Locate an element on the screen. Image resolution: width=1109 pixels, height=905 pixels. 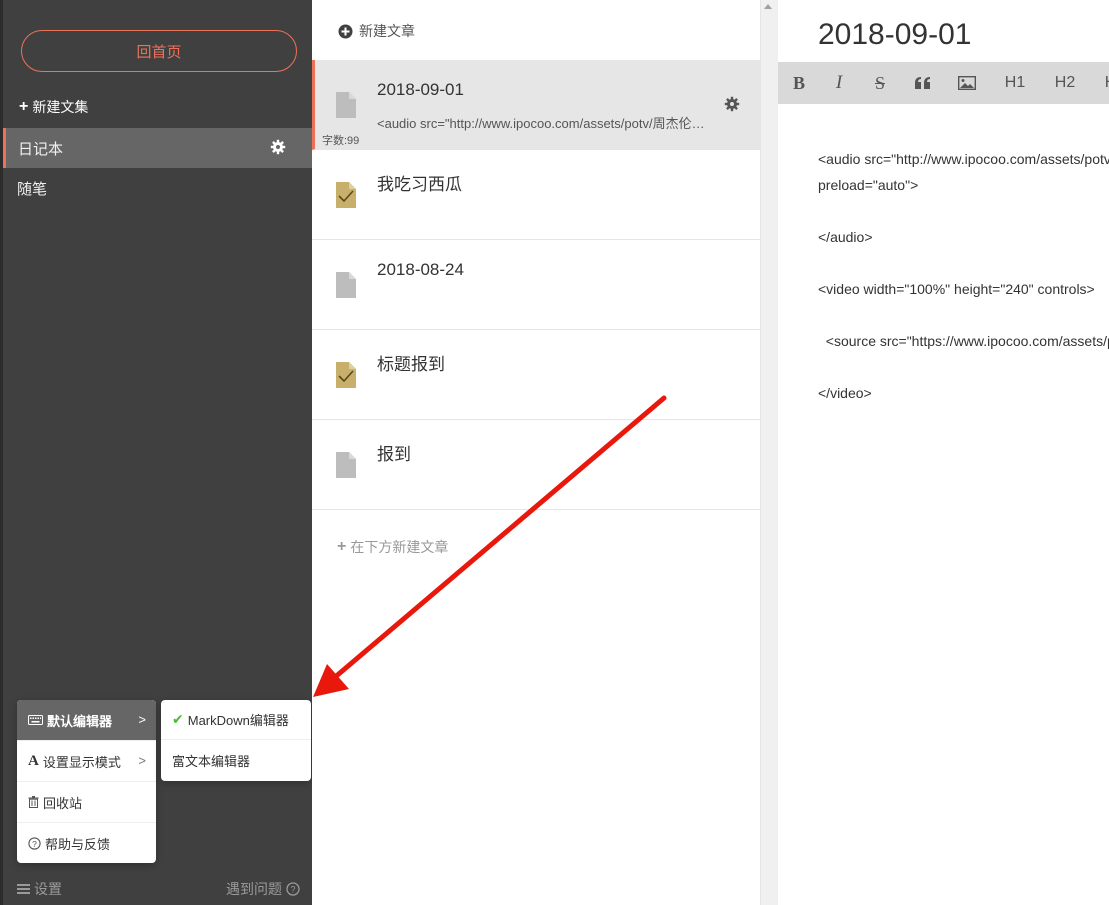
settings-label: 设置 is located at coordinates (48, 889).